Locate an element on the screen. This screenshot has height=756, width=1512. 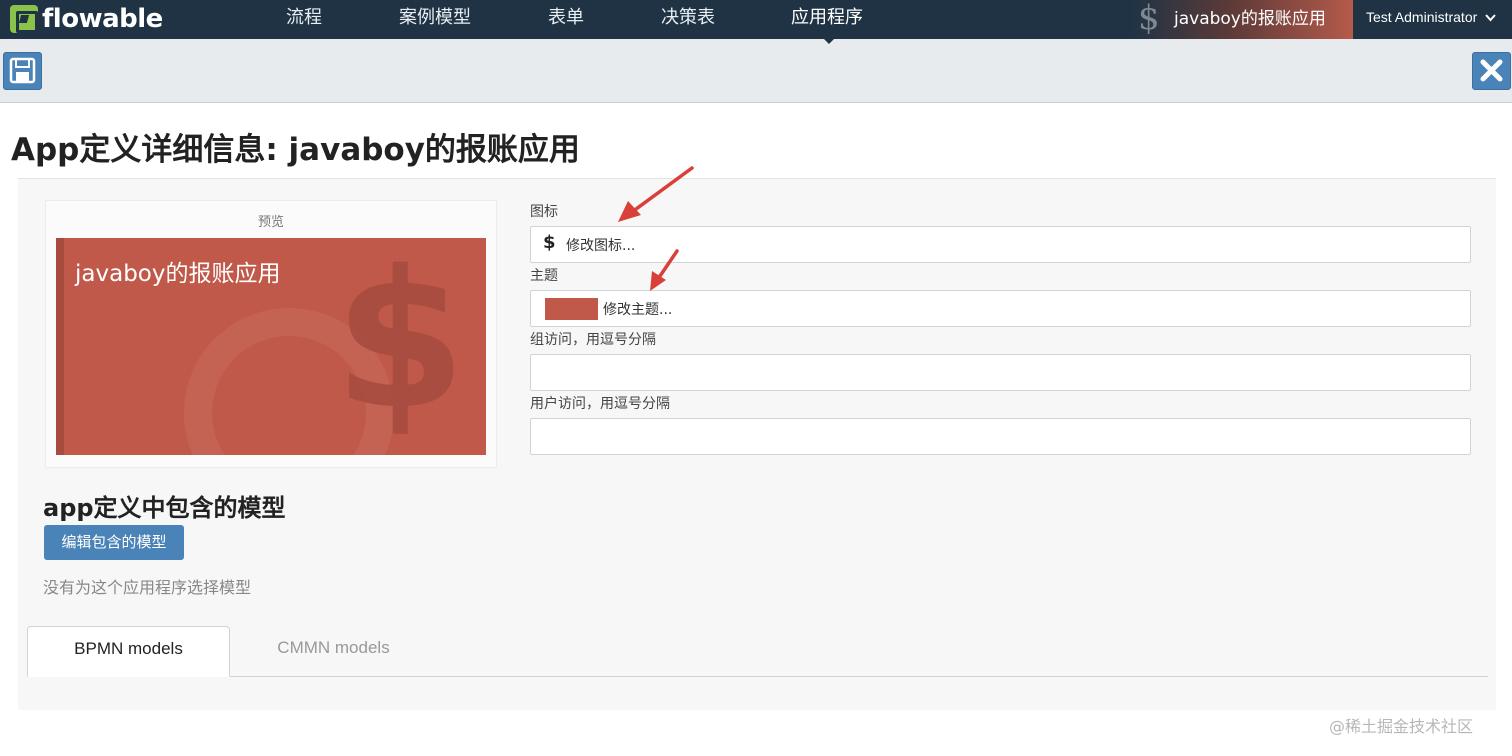
nav-item-case-models: 案例模型 is located at coordinates (435, 19).